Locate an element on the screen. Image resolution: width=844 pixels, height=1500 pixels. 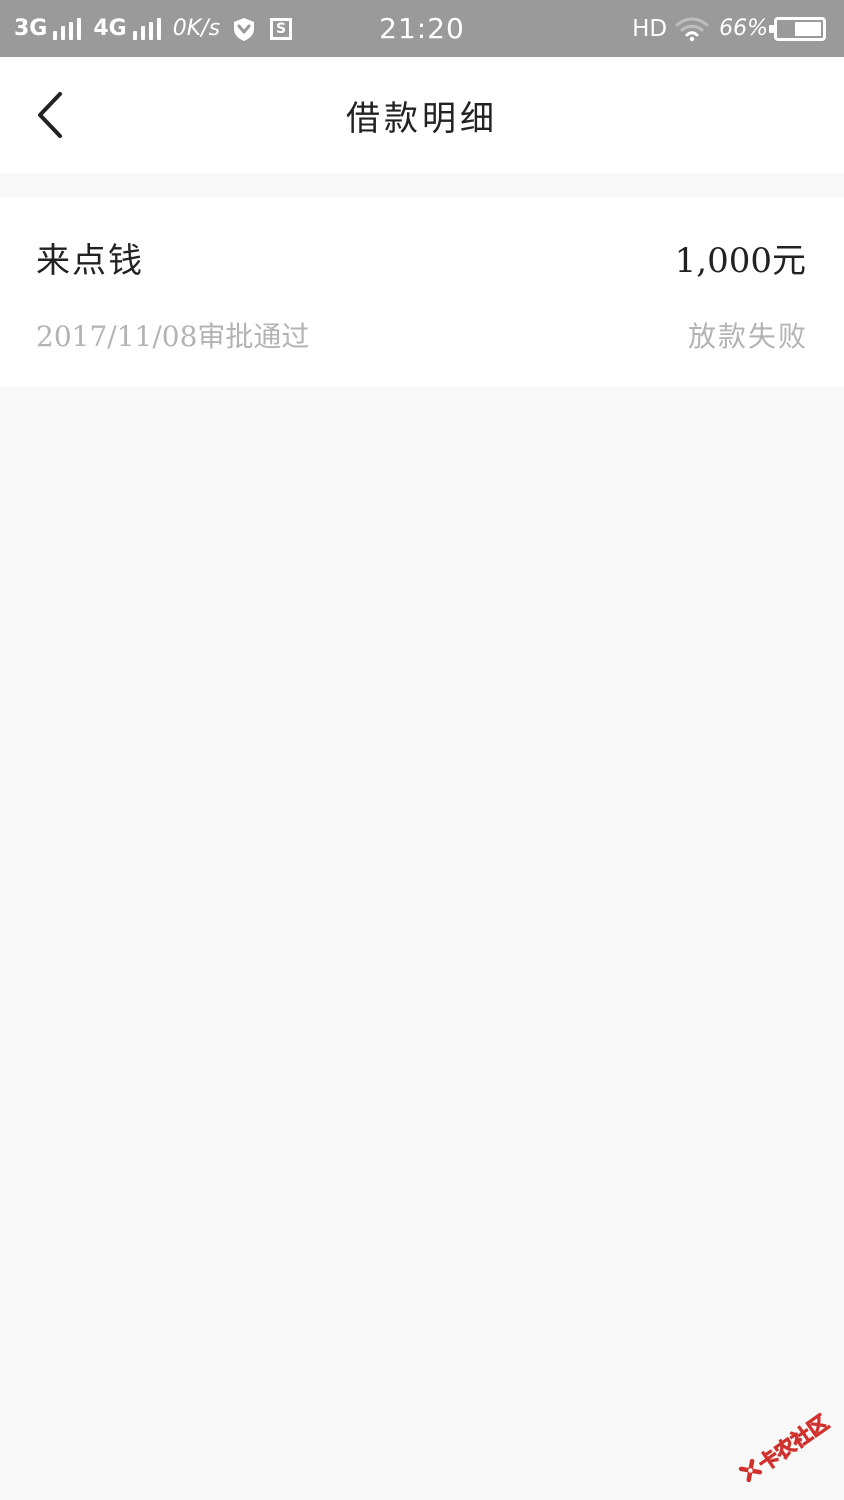
status-bar: 3G 4G 0K/s S 21:20 HD 66% is located at coordinates (422, 28).